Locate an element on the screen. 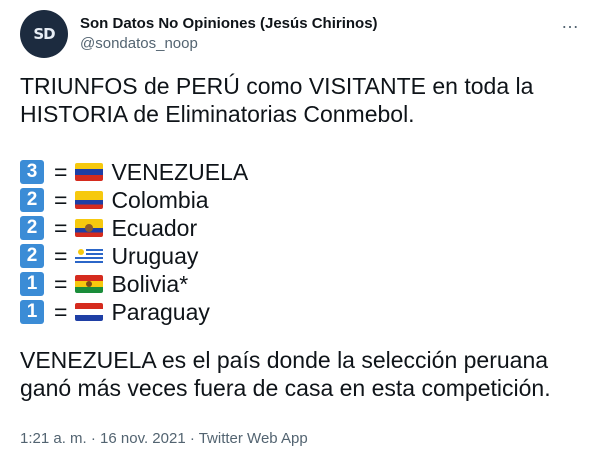 The height and width of the screenshot is (460, 600). country-name: Uruguay is located at coordinates (155, 255).